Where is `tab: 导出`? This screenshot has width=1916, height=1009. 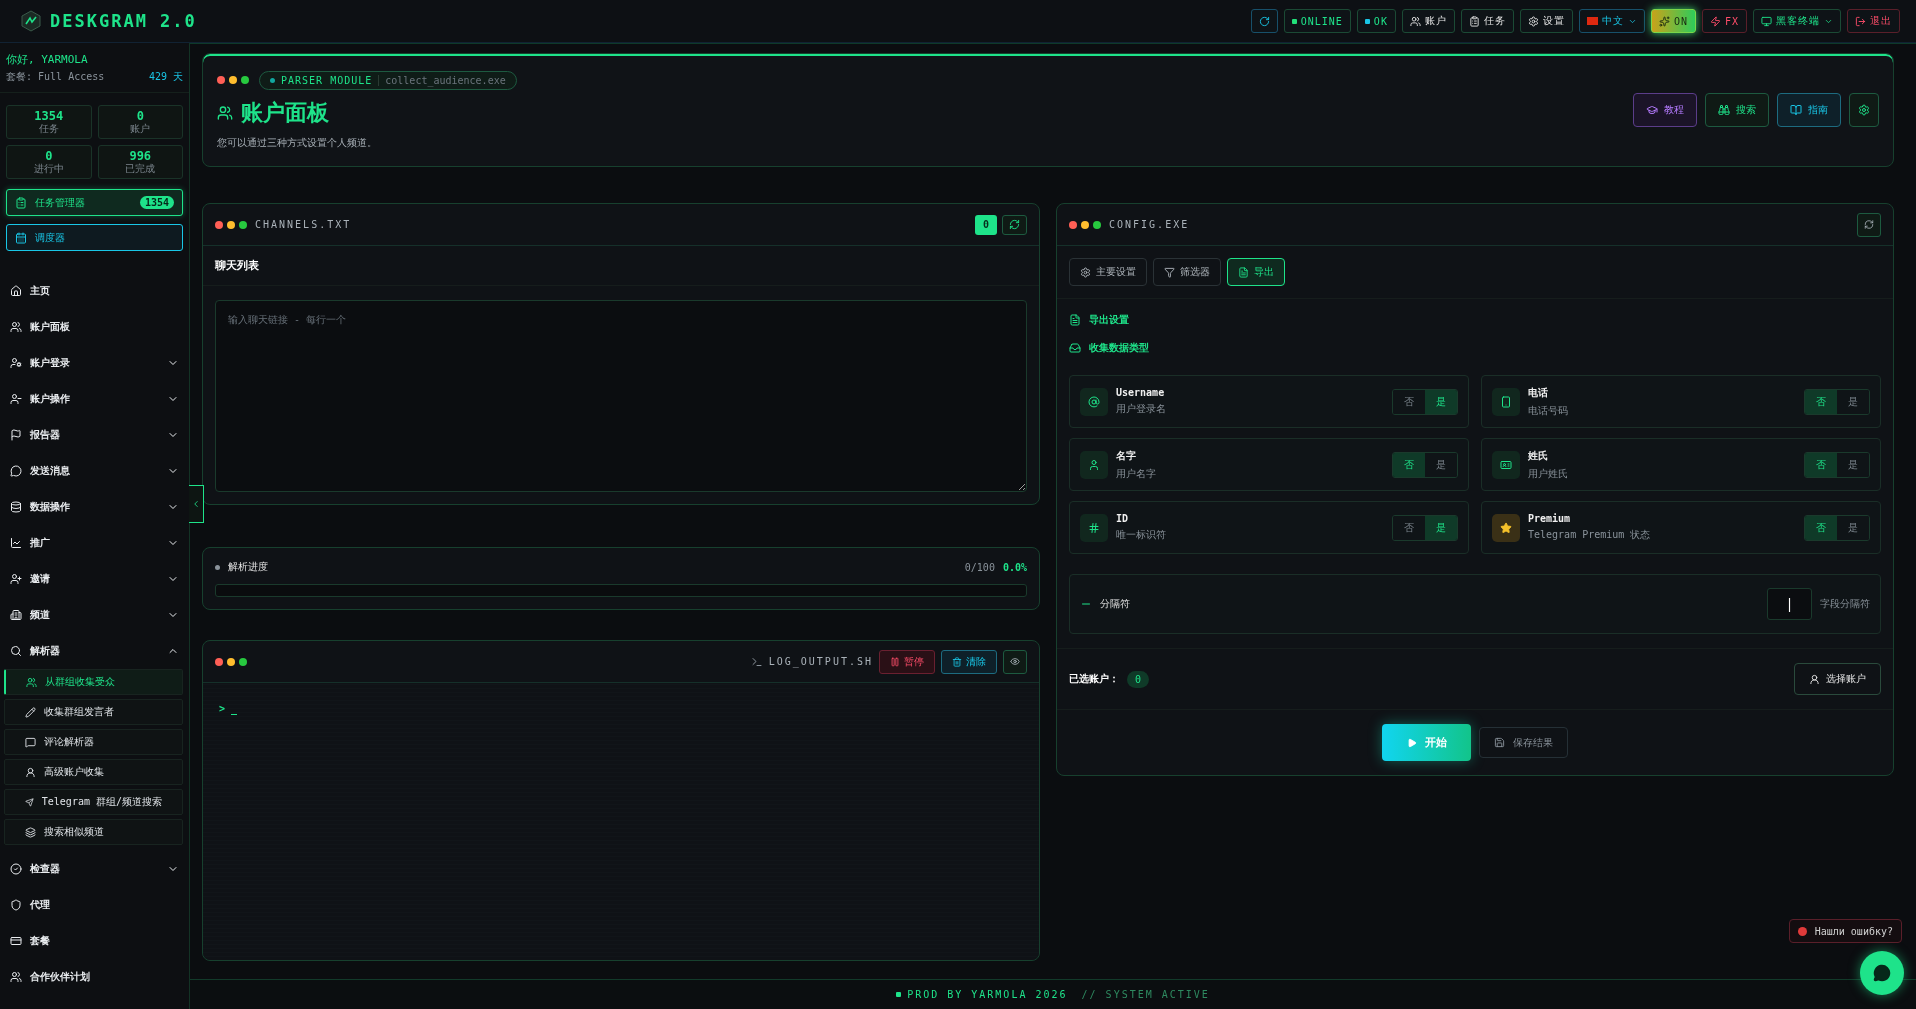
tab: 导出 is located at coordinates (1256, 272).